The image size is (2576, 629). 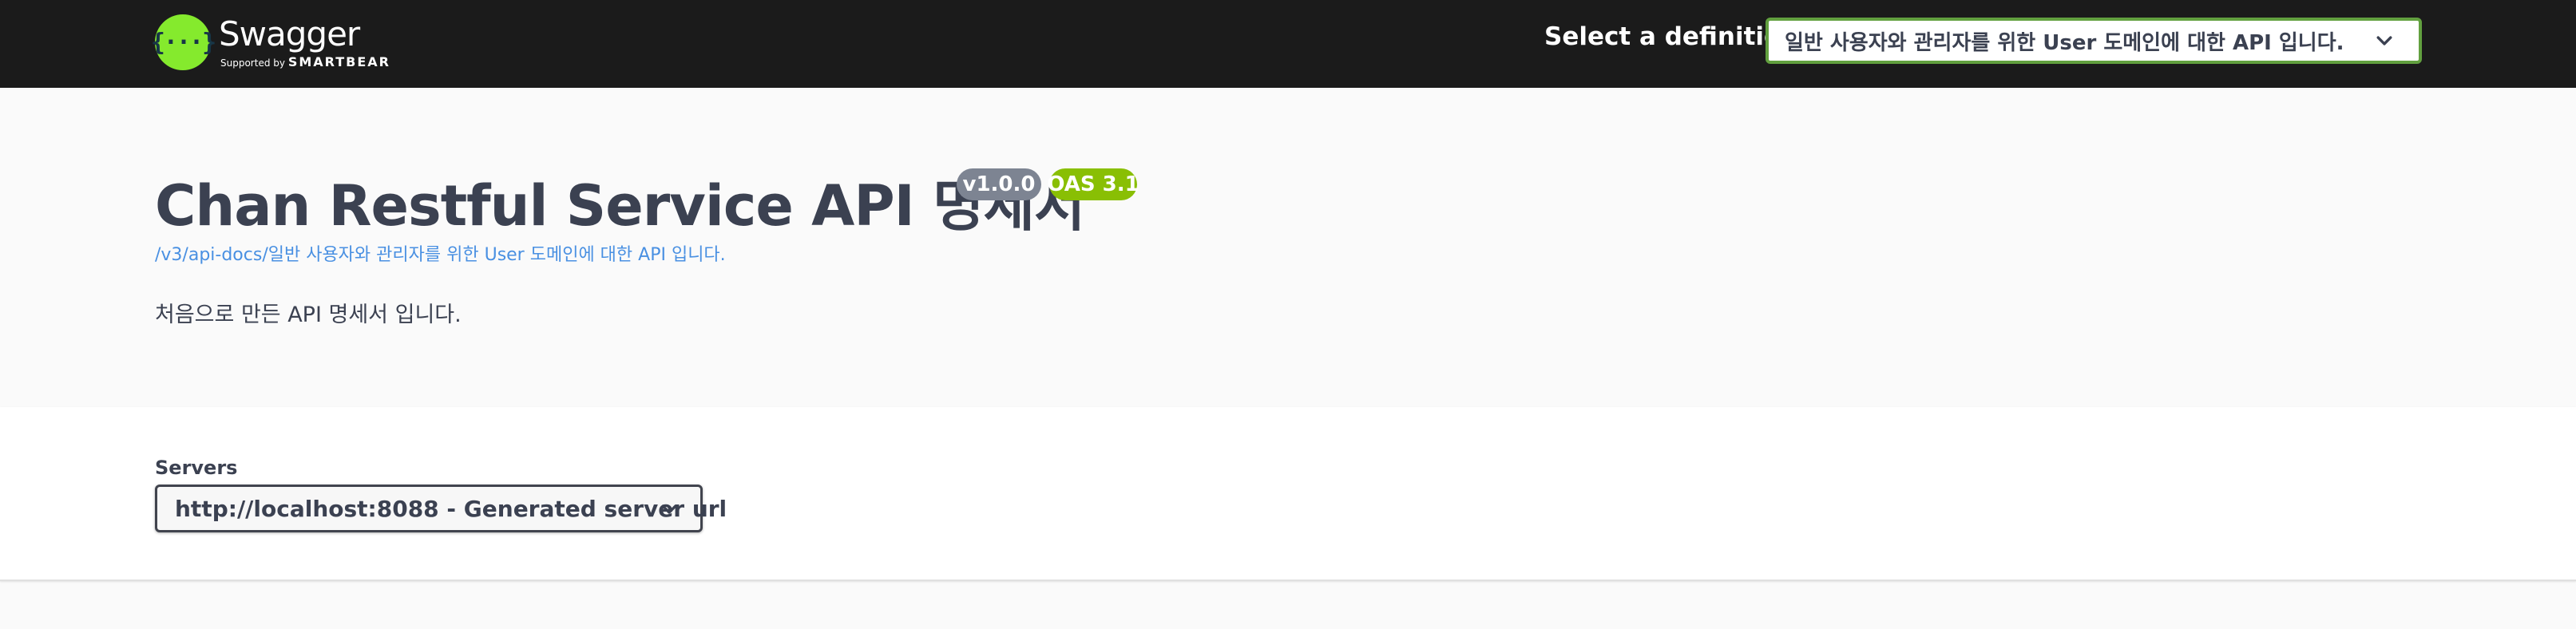 I want to click on definition-select: 일반 사용자와 관리자를 위한 User 도메인에 대한 API 입니다., so click(x=2094, y=41).